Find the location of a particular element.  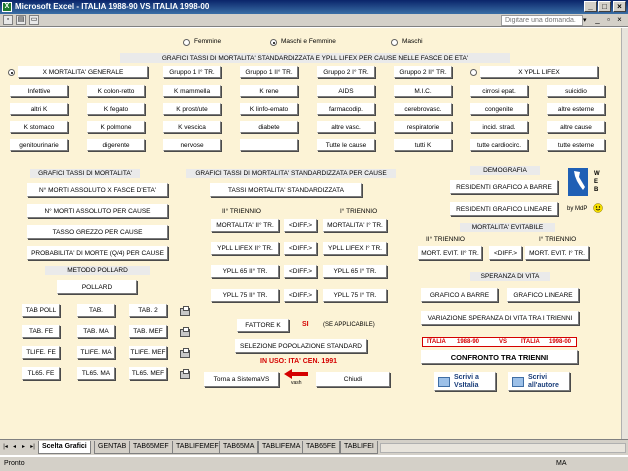

group-button-3: Gruppo 2 II° TR. is located at coordinates (423, 72).